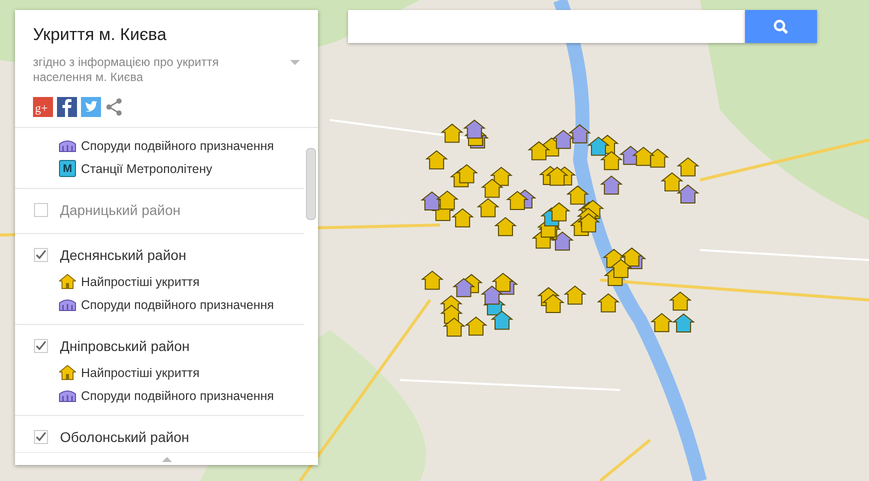 The image size is (869, 481). Describe the element at coordinates (295, 63) in the screenshot. I see `dropdown-caret-icon` at that location.